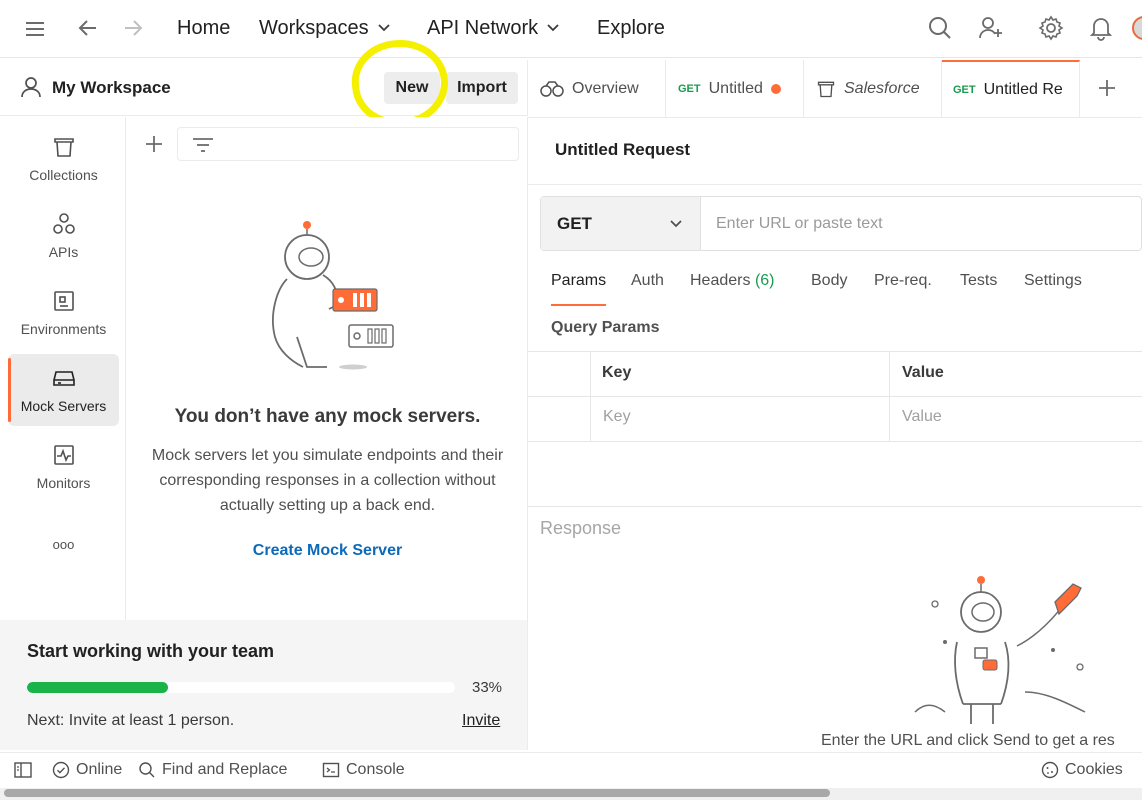 This screenshot has width=1142, height=800. I want to click on value-input: Value, so click(922, 417).